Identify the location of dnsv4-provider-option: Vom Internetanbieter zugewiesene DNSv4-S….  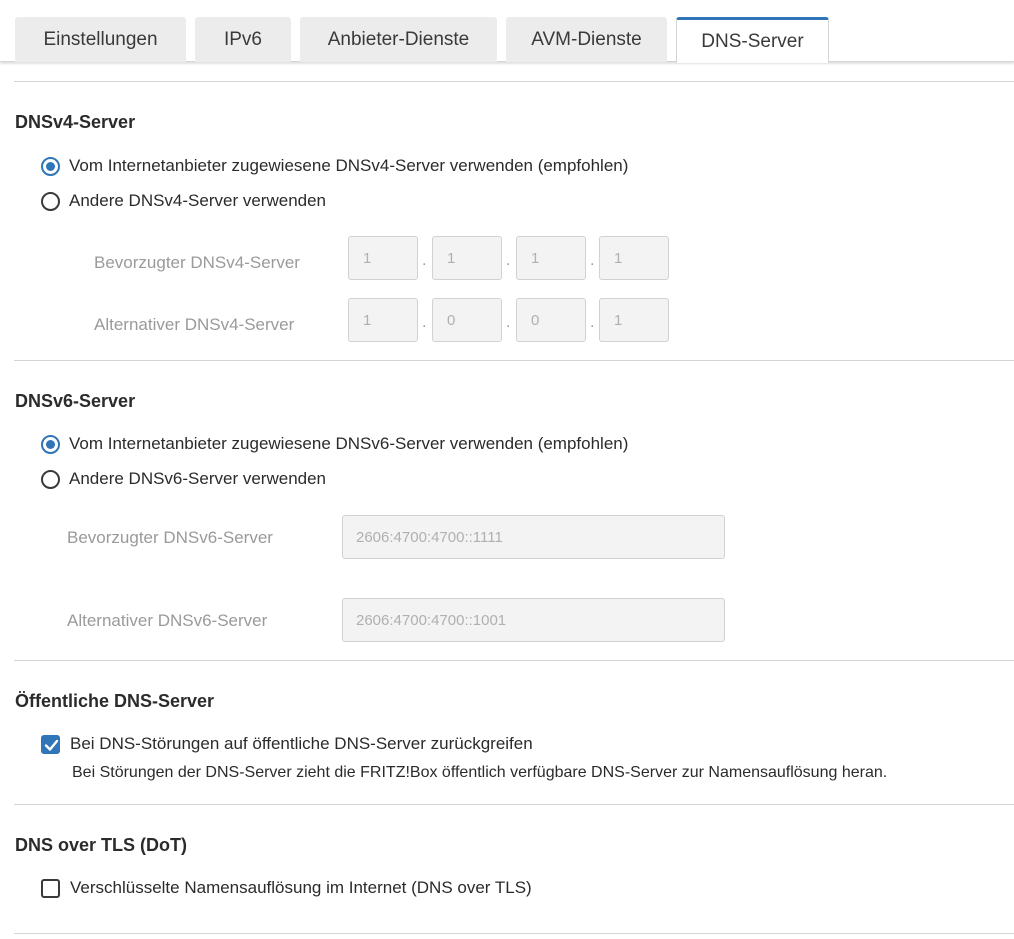
(334, 166).